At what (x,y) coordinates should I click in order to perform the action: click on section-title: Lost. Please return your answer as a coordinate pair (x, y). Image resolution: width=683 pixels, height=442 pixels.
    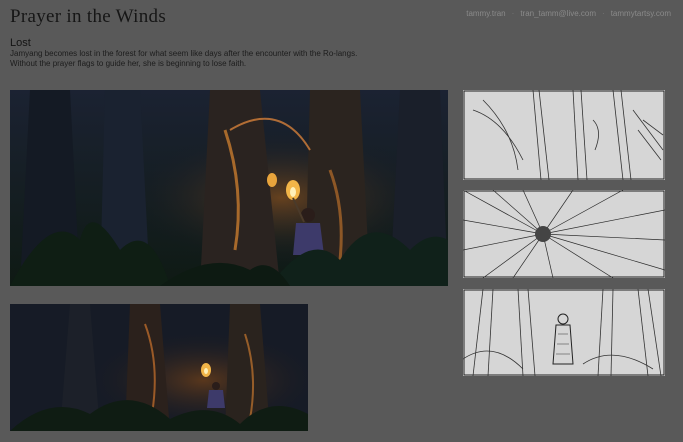
    Looking at the image, I should click on (20, 43).